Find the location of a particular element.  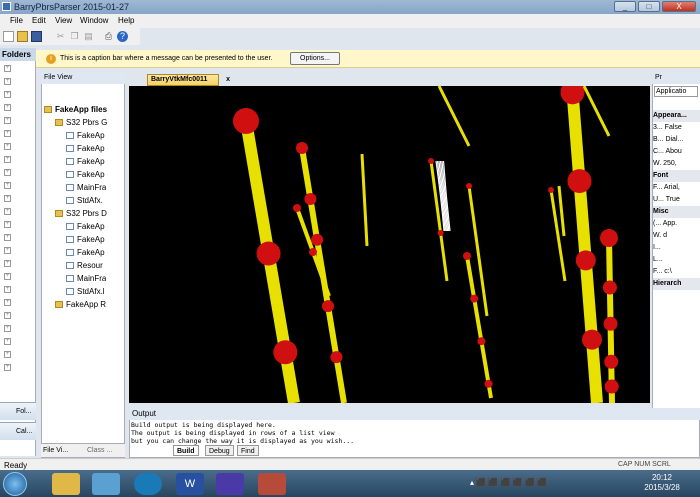

menu-edit: Edit is located at coordinates (39, 20).